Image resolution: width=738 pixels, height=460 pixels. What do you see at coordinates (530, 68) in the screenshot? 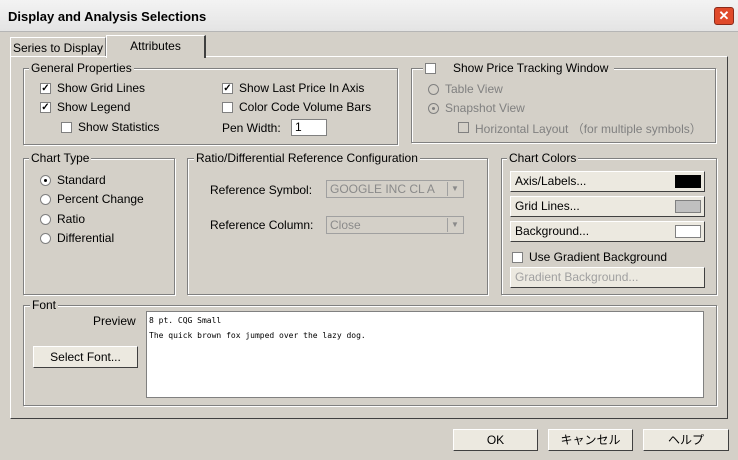
I see `show-price-tracking-label: Show Price Tracking Window` at bounding box center [530, 68].